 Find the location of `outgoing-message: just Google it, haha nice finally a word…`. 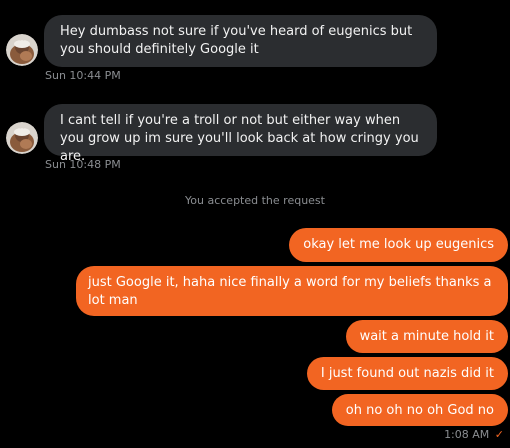

outgoing-message: just Google it, haha nice finally a word… is located at coordinates (292, 291).